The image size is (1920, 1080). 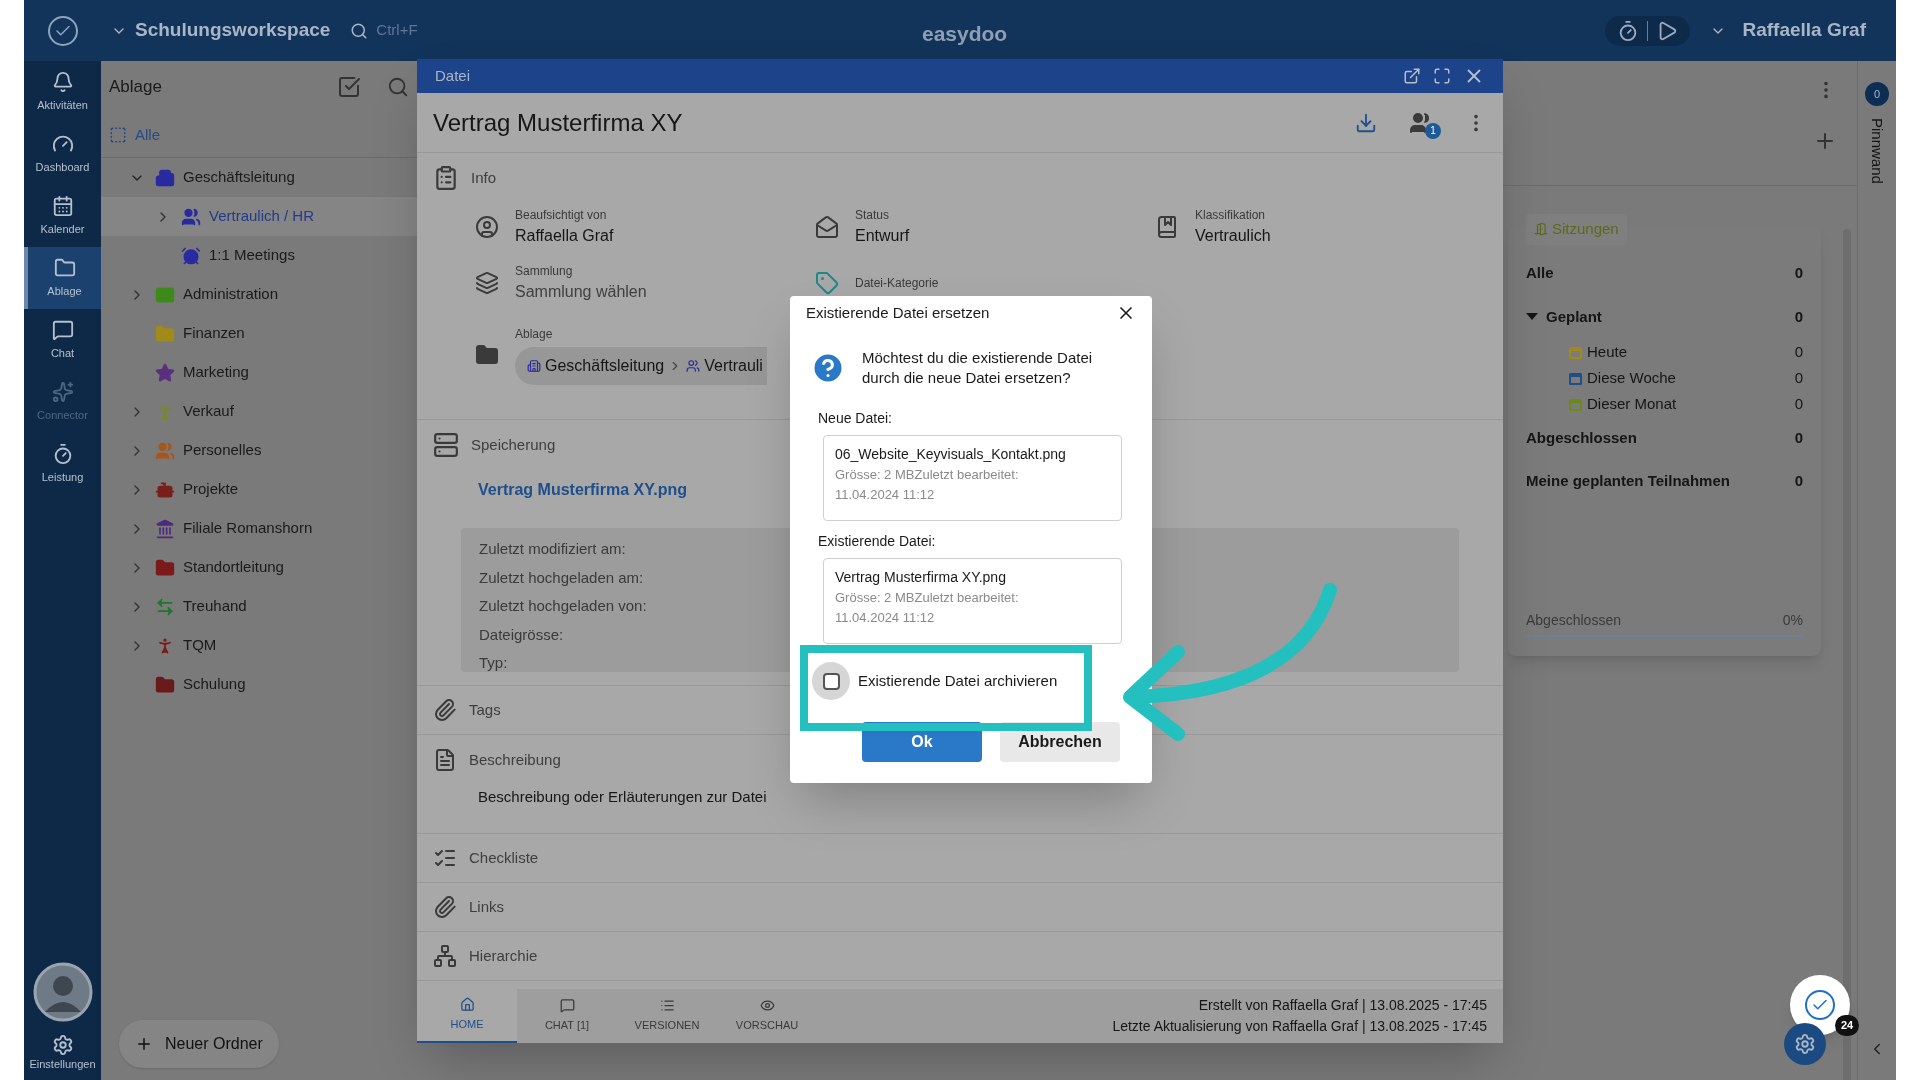 I want to click on bottom-tab: HOME, so click(x=467, y=1016).